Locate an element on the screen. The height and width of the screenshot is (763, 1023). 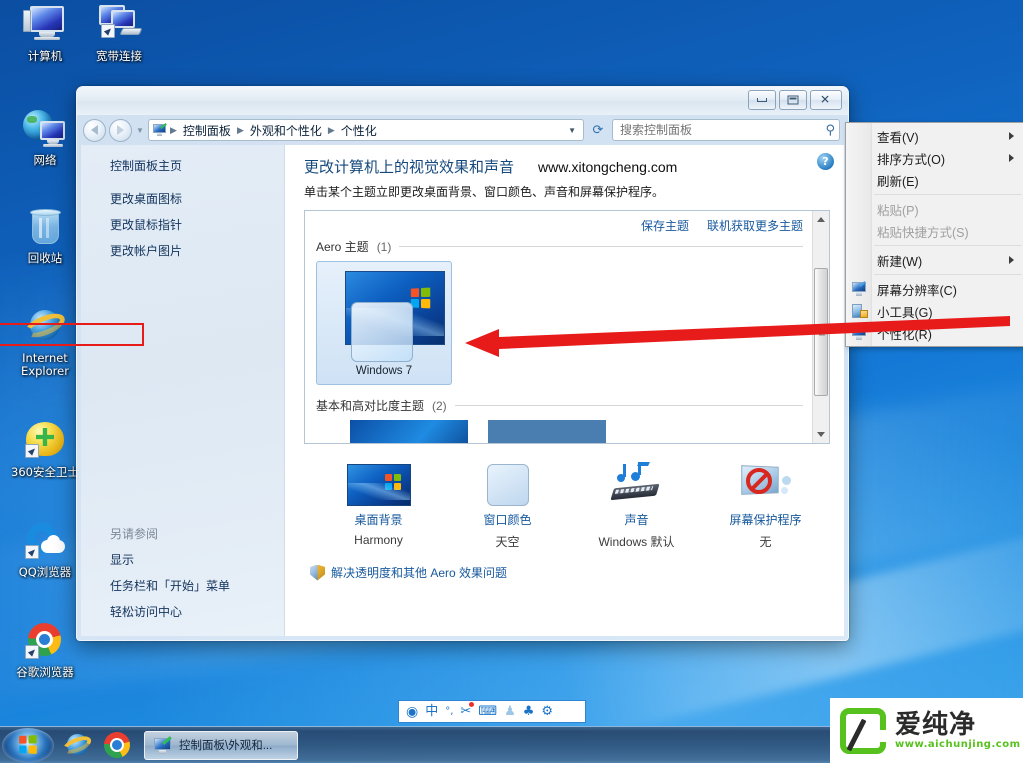
setting-sounds: 声音 Windows 默认 is located at coordinates (636, 505).